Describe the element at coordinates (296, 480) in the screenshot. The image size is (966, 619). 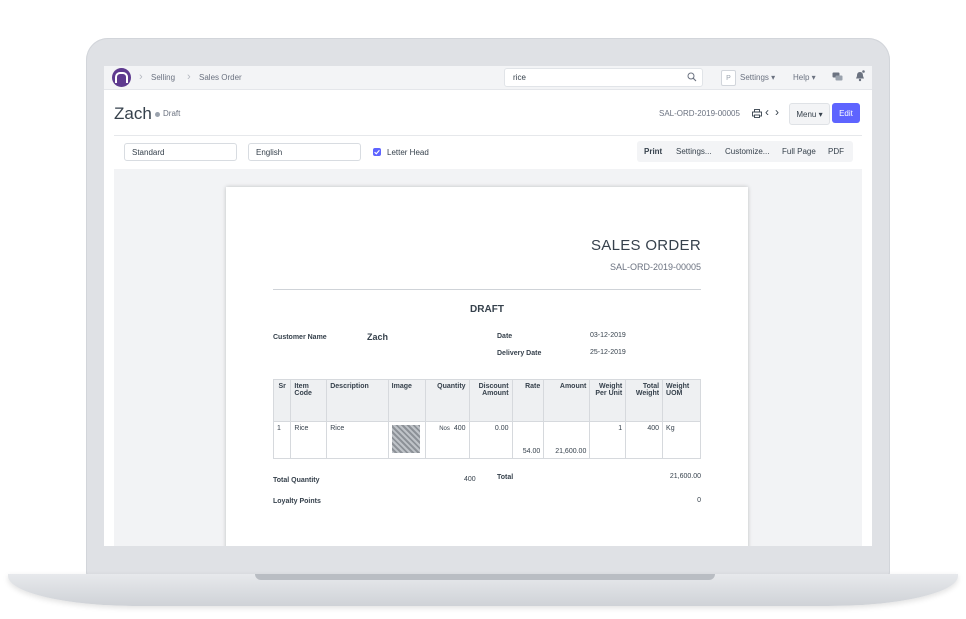
I see `total-quantity-label: Total Quantity` at that location.